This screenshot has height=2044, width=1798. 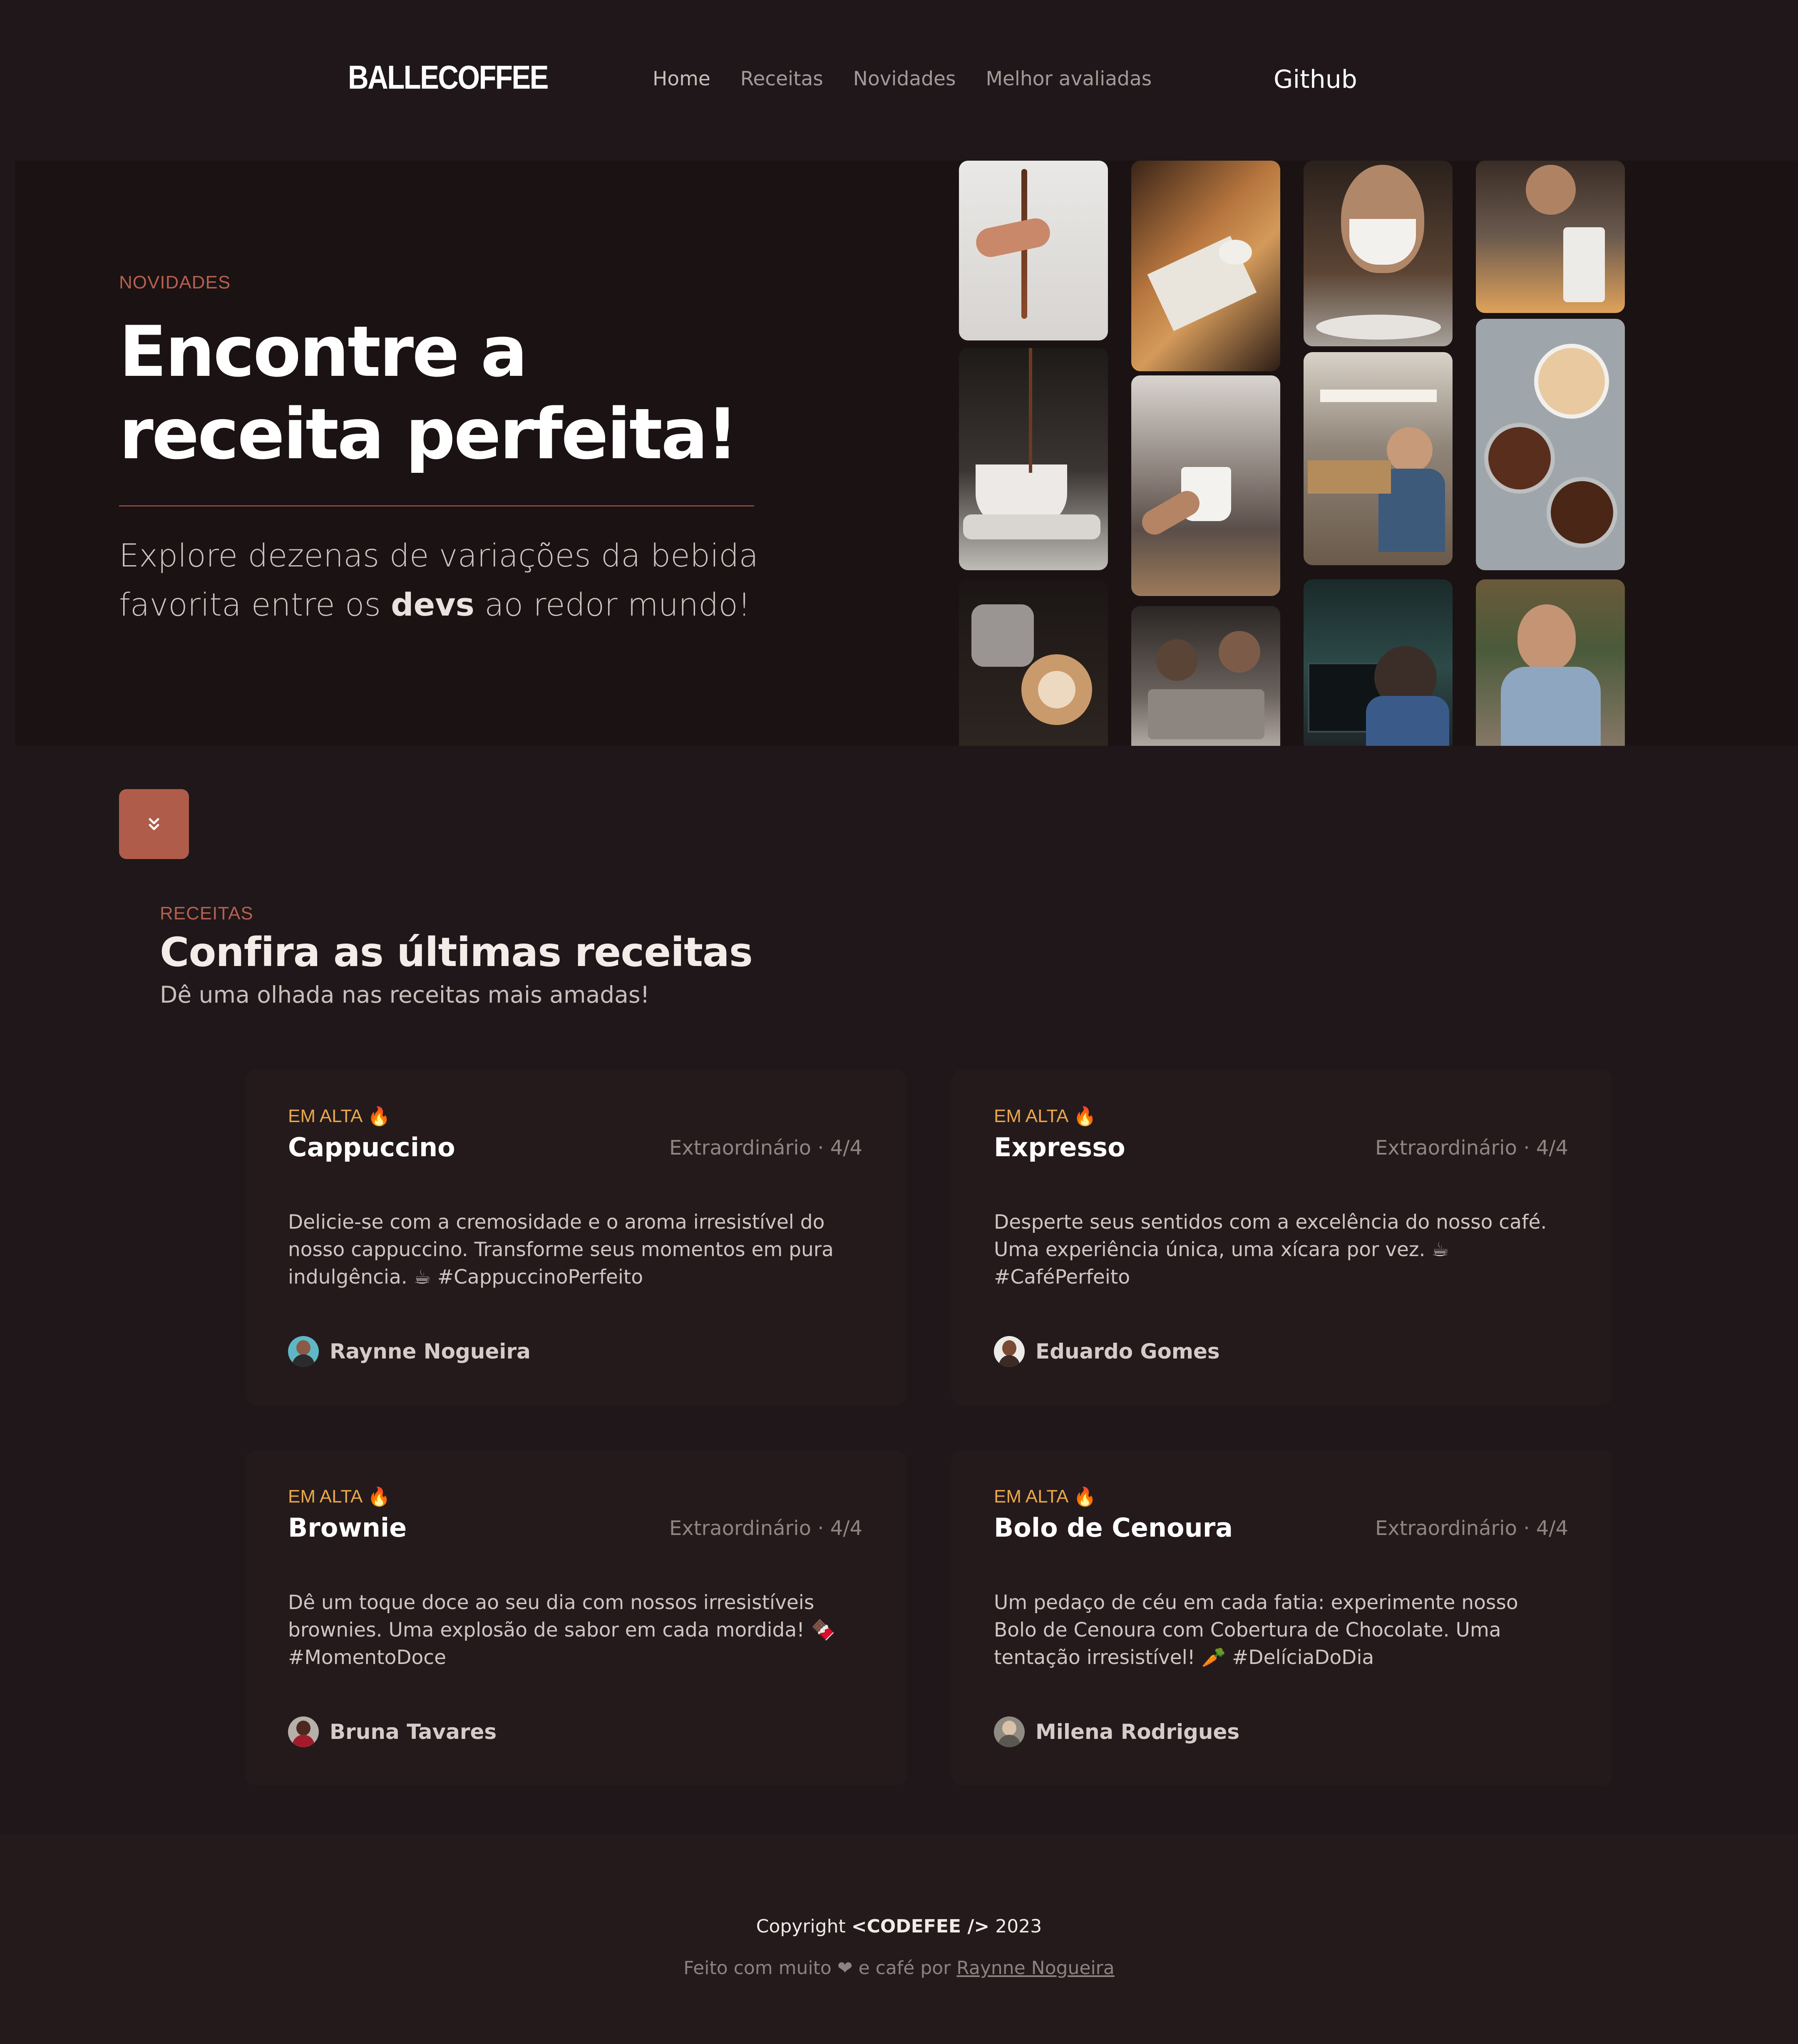 What do you see at coordinates (1378, 253) in the screenshot?
I see `photo-woman-drinking` at bounding box center [1378, 253].